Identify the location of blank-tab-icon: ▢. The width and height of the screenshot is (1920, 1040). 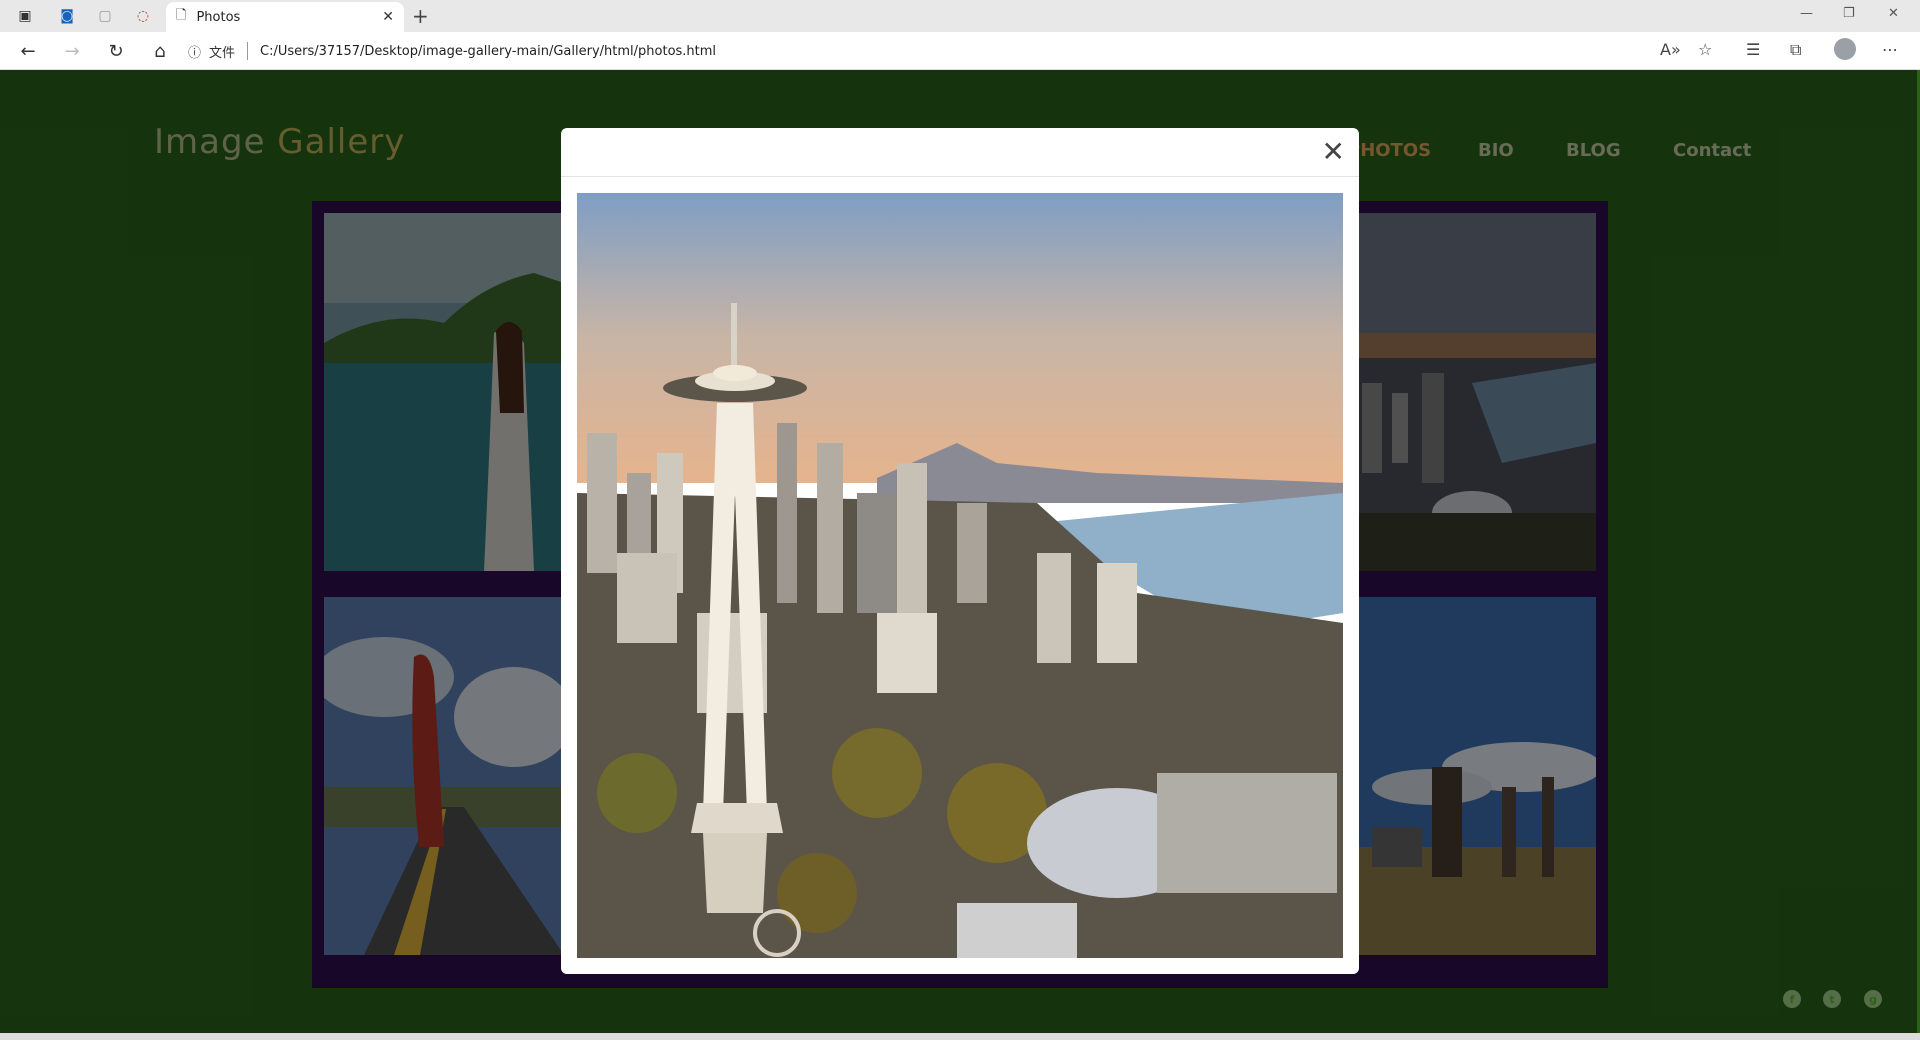
(105, 16).